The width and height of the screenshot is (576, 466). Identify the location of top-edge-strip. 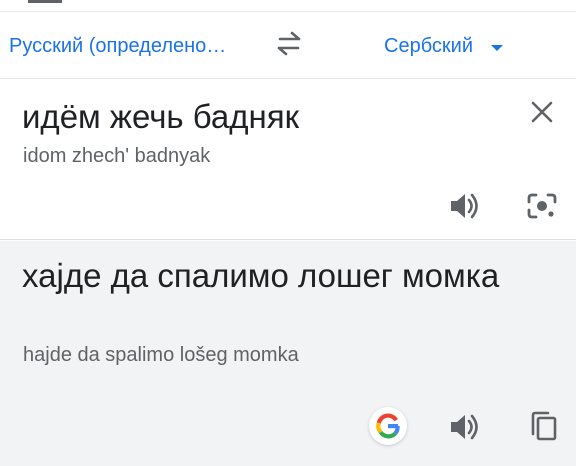
(288, 6).